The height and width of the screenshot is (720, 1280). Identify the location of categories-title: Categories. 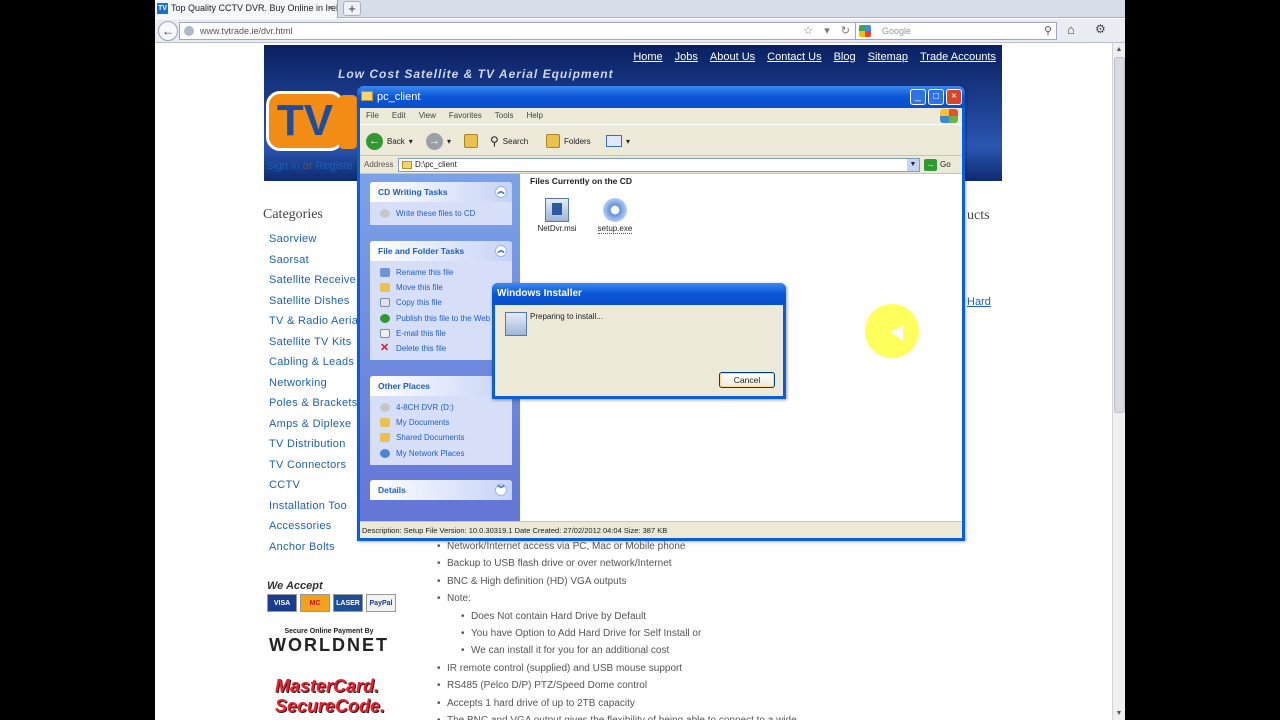
(293, 214).